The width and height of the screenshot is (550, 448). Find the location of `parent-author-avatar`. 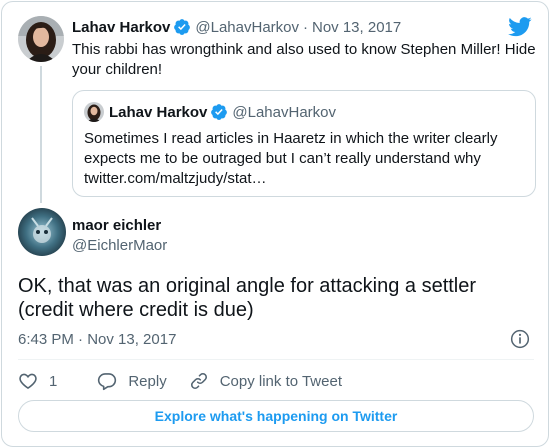

parent-author-avatar is located at coordinates (41, 39).